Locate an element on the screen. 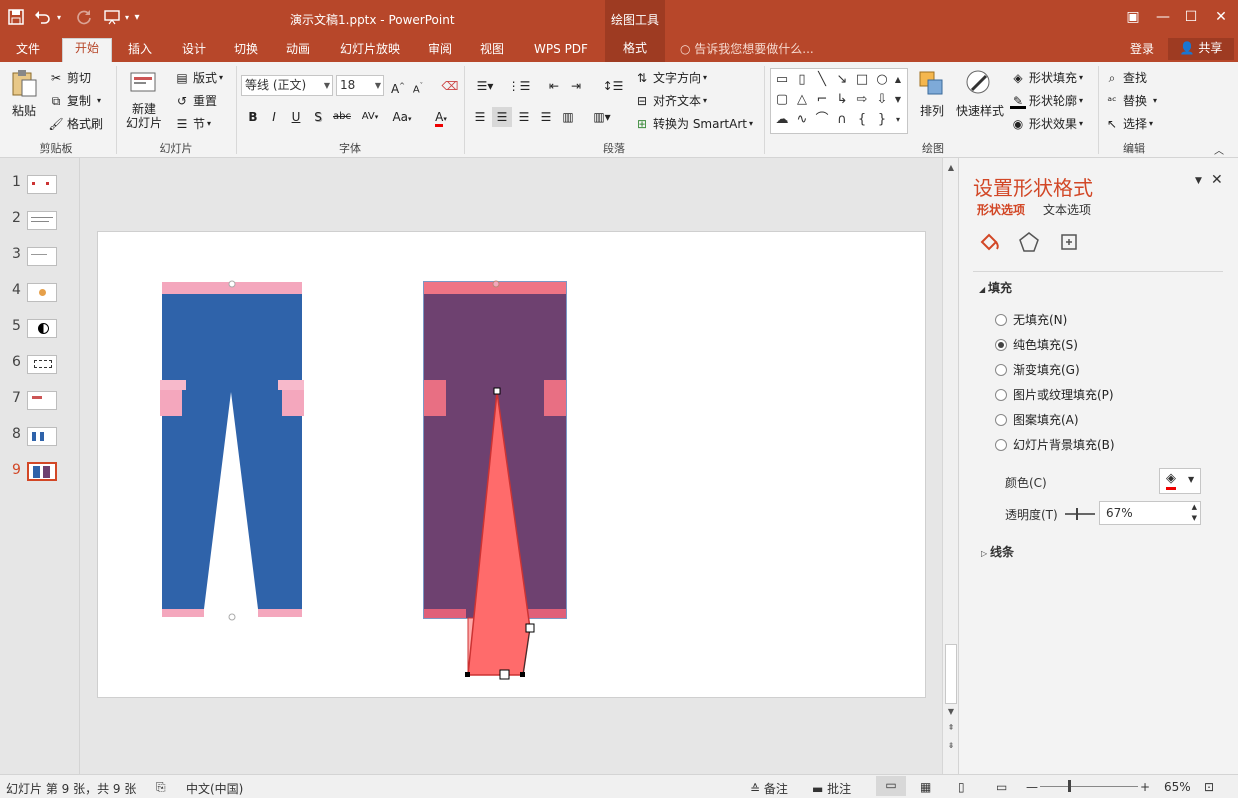  qat-customize-icon: ▾ is located at coordinates (137, 17).